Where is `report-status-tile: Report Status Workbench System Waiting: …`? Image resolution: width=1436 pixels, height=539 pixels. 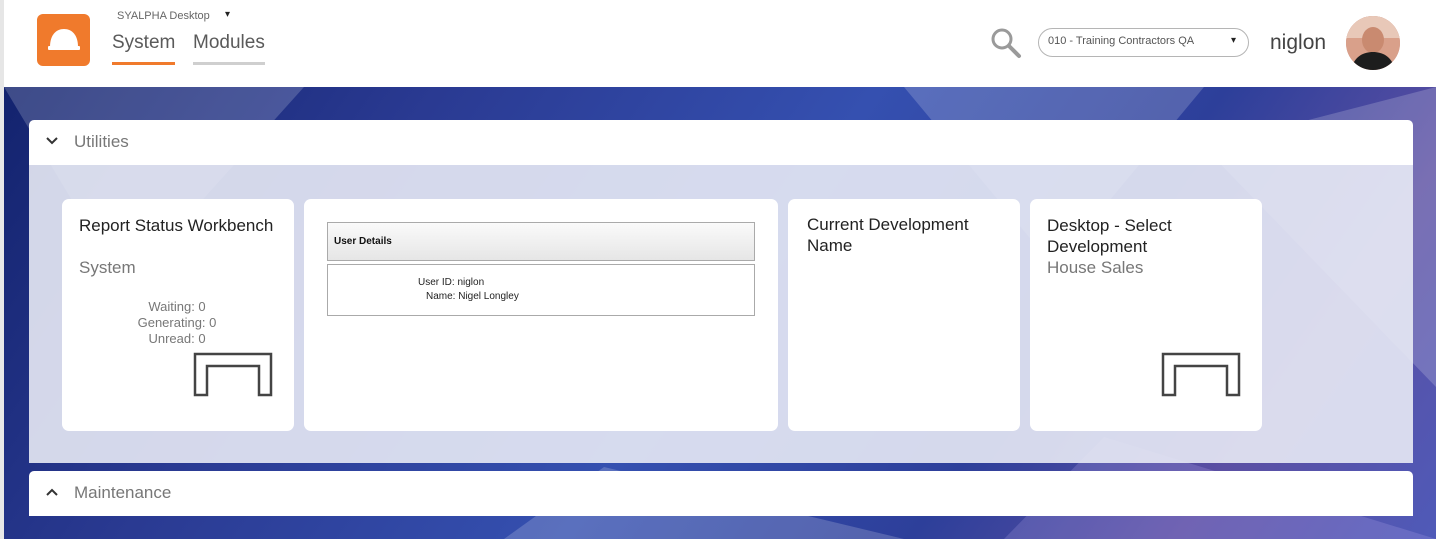 report-status-tile: Report Status Workbench System Waiting: … is located at coordinates (178, 315).